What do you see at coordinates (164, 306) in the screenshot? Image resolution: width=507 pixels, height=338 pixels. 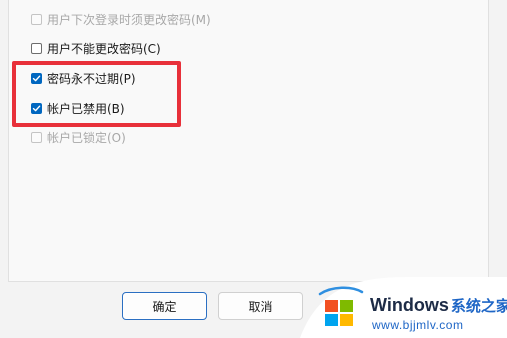 I see `ok-button: 确定` at bounding box center [164, 306].